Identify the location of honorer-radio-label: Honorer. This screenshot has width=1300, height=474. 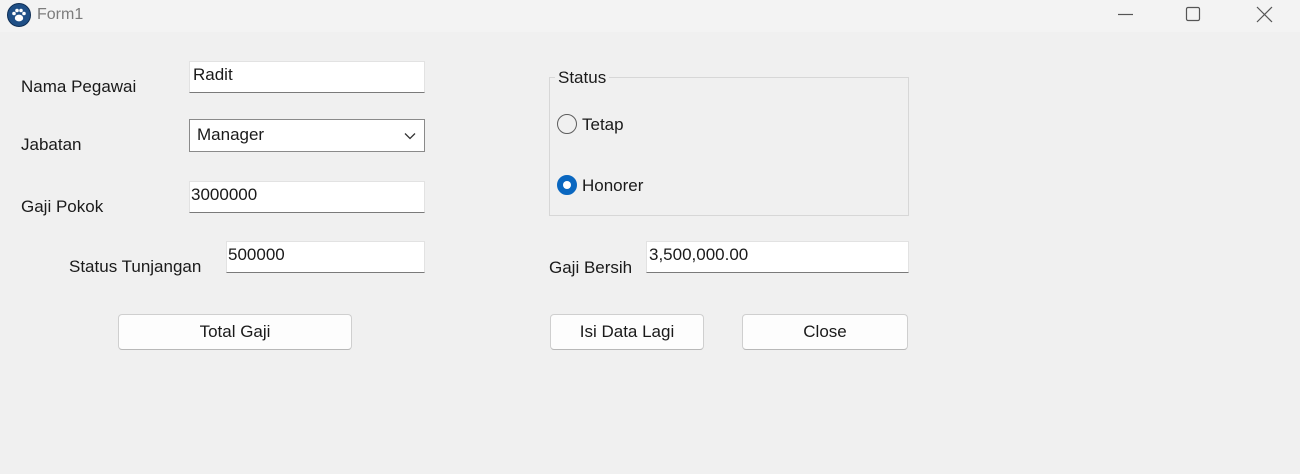
(612, 186).